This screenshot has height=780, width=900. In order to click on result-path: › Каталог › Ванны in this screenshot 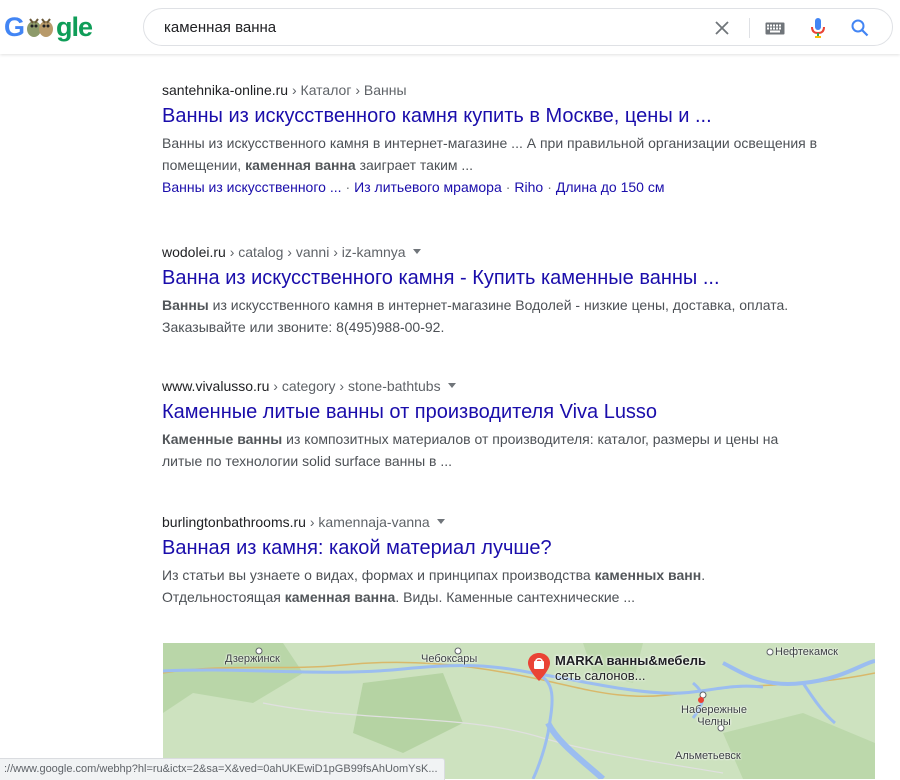, I will do `click(347, 90)`.